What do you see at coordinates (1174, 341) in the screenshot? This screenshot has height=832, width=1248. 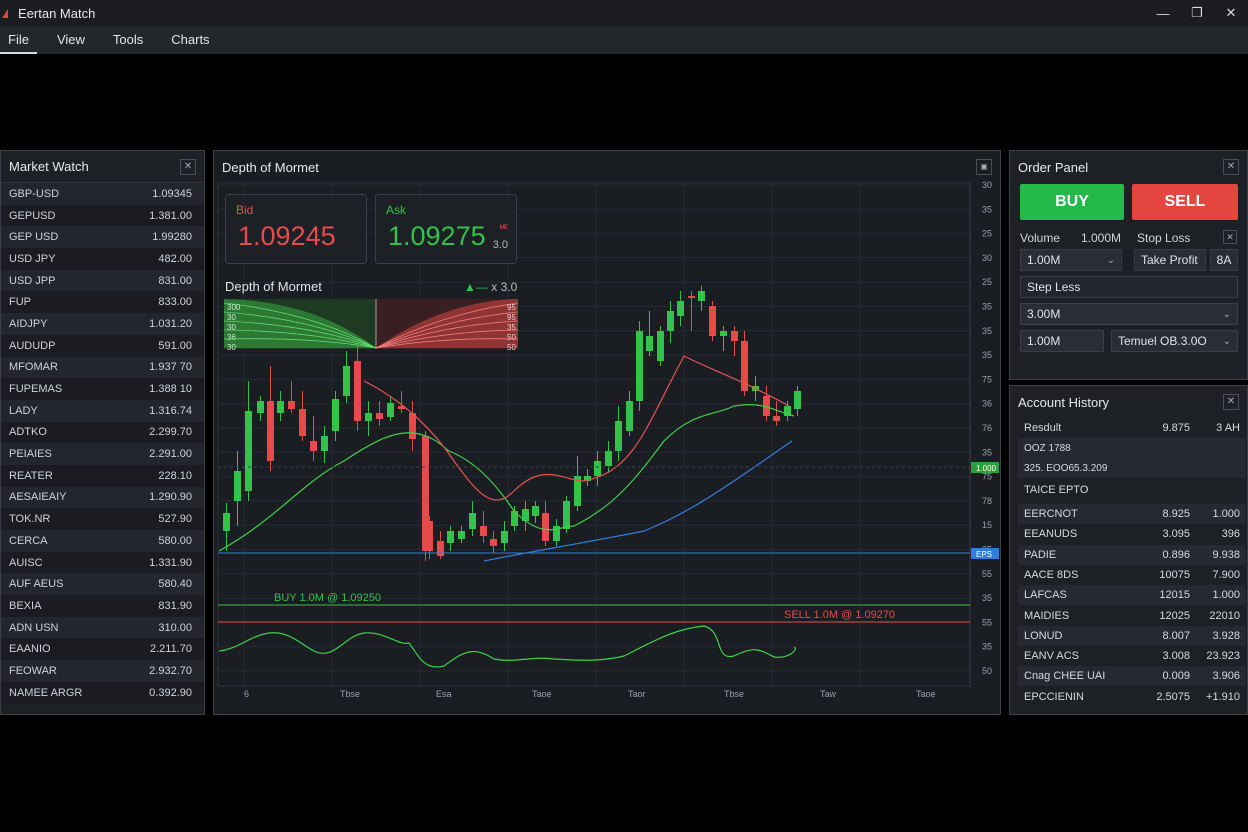 I see `order-type-select: Temuel OB.3.0O ⌄` at bounding box center [1174, 341].